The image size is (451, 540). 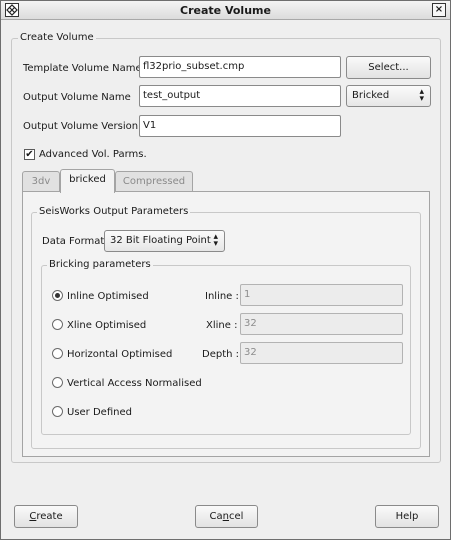 I want to click on cancel-button: Cancel, so click(x=226, y=516).